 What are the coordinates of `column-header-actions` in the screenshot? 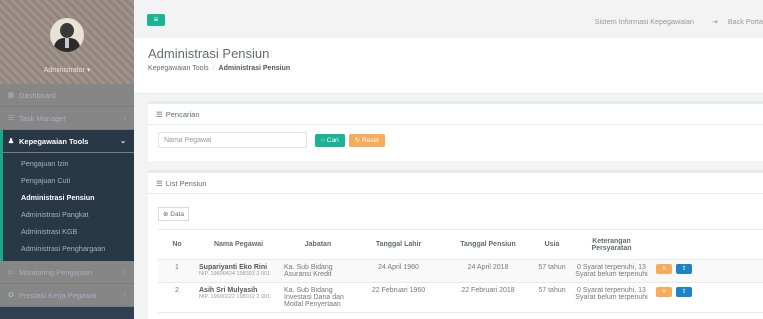 It's located at (708, 244).